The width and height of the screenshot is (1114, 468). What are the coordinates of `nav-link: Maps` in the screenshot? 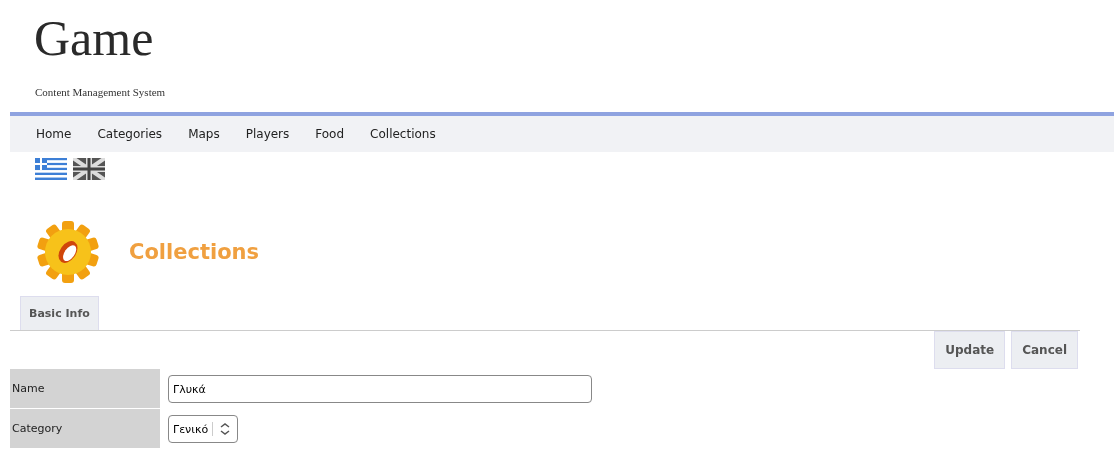 It's located at (204, 134).